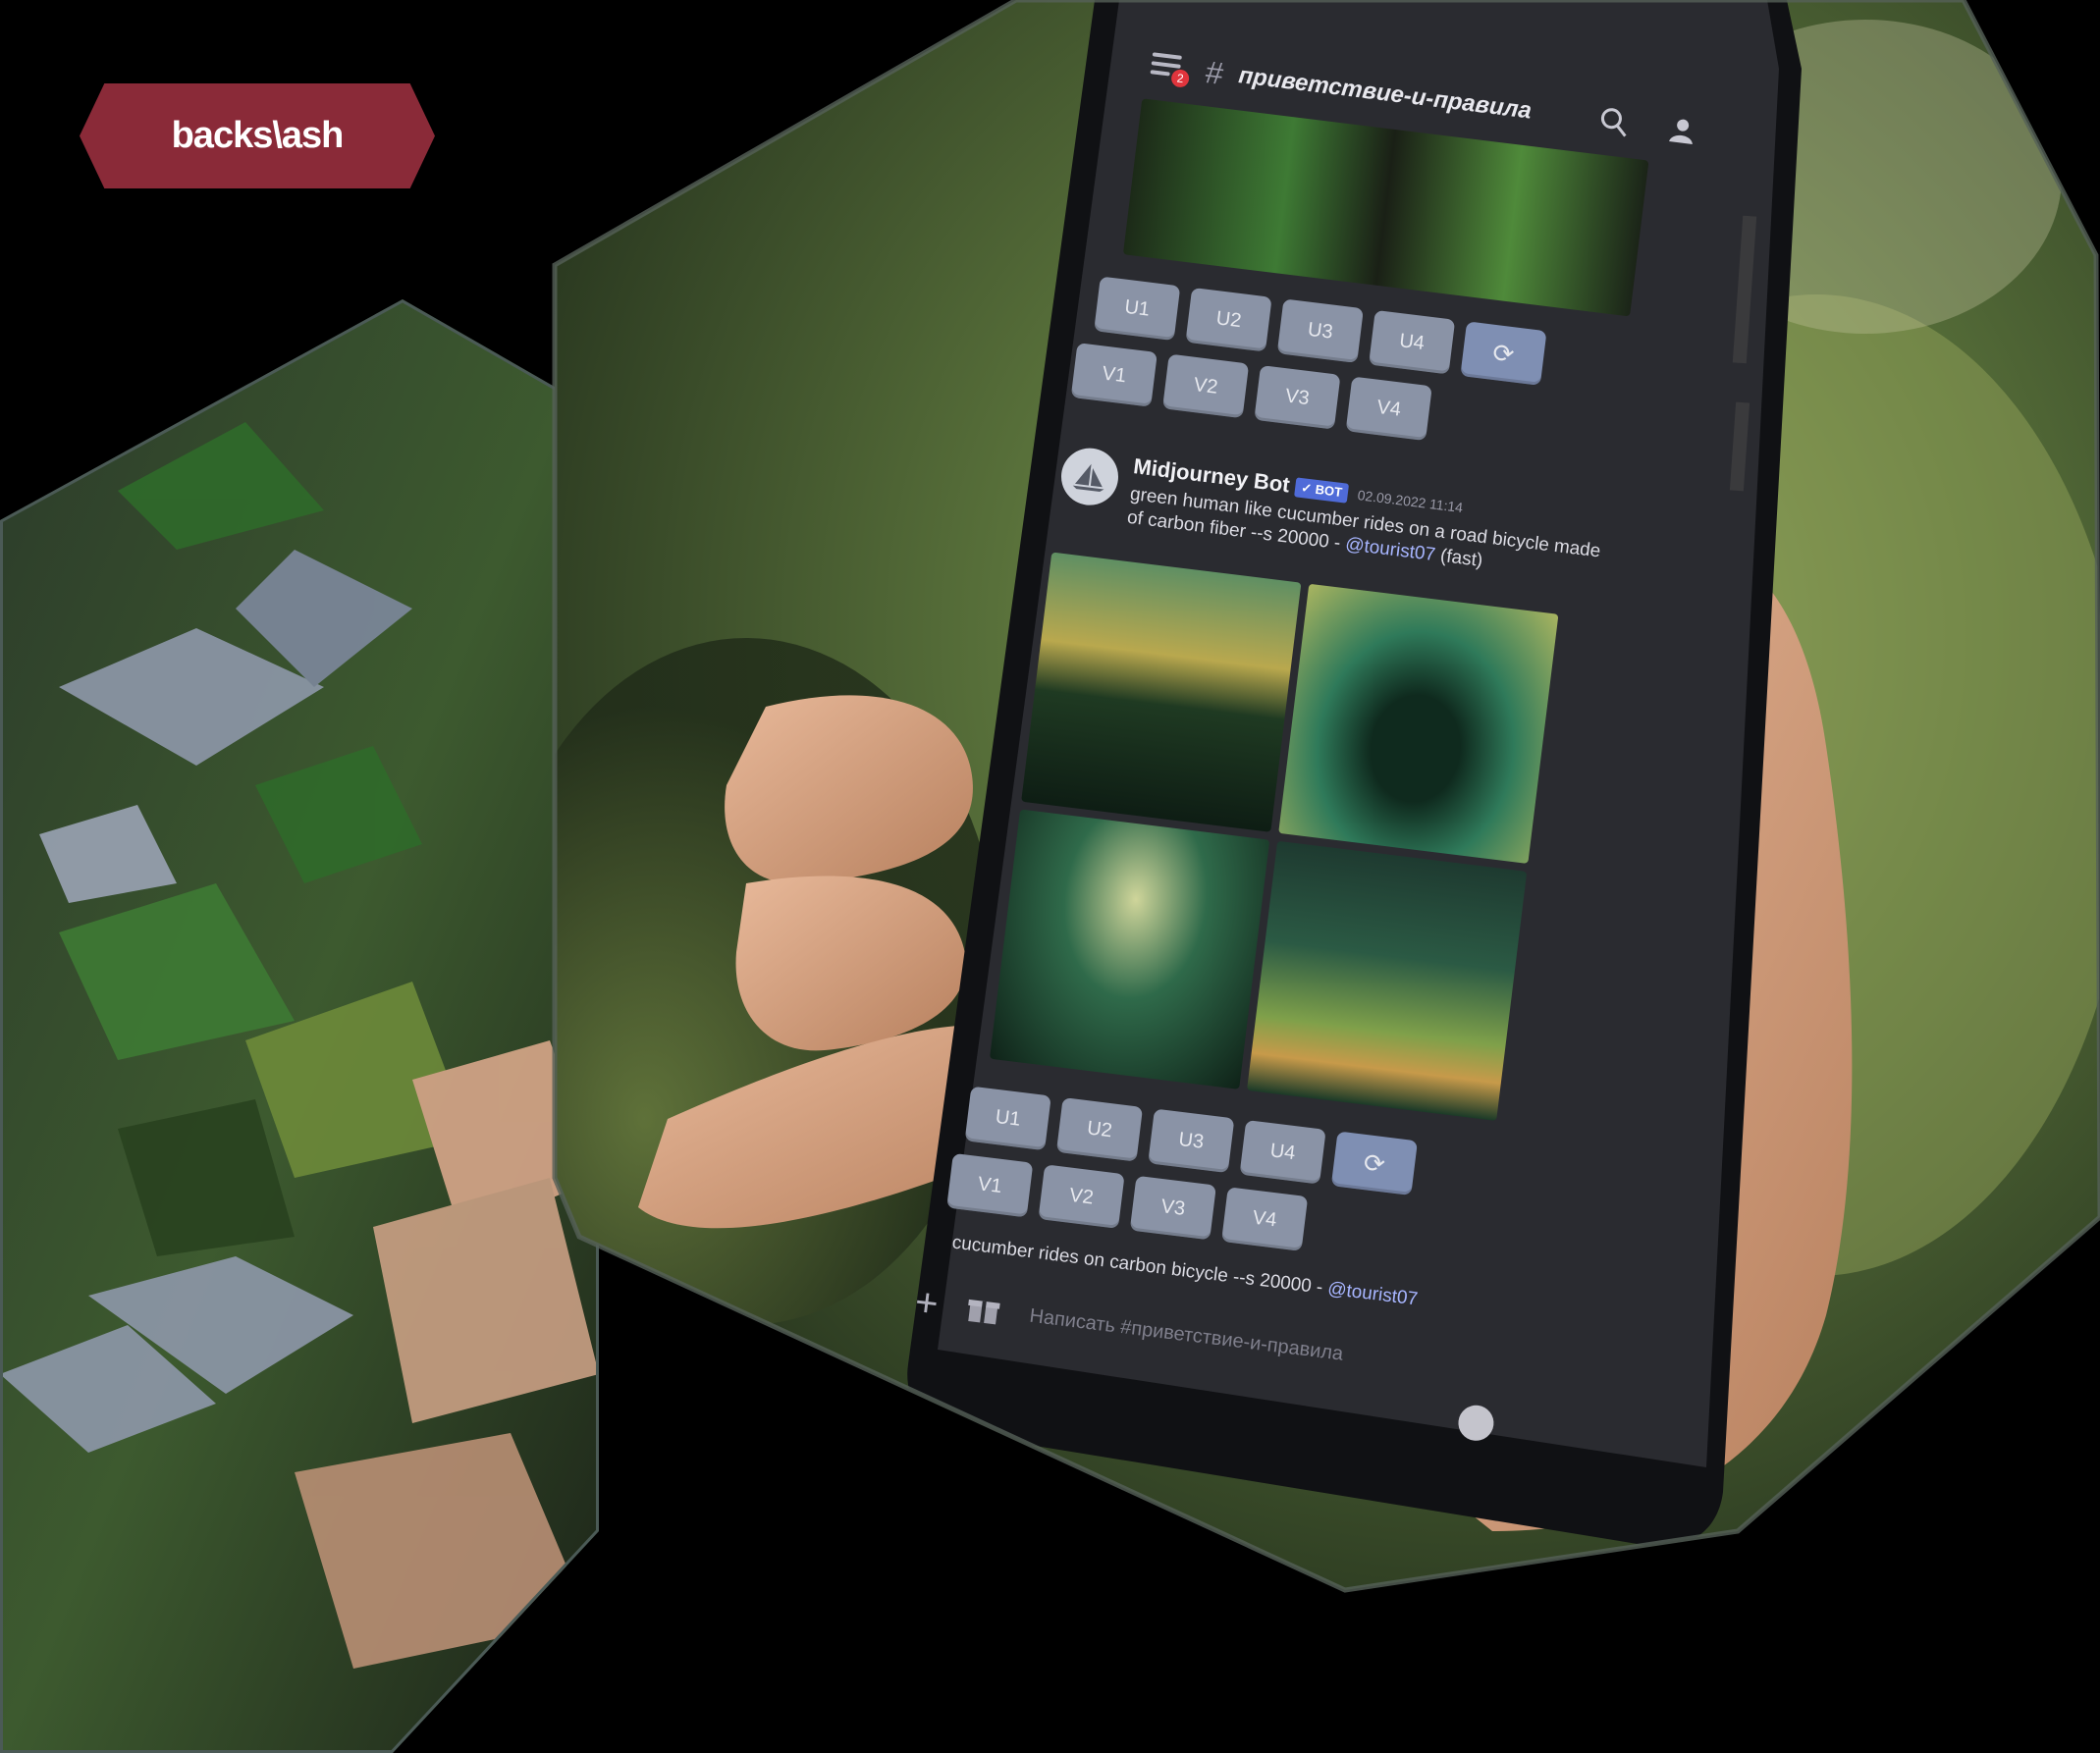  Describe the element at coordinates (1137, 309) in the screenshot. I see `u1-button: U1` at that location.